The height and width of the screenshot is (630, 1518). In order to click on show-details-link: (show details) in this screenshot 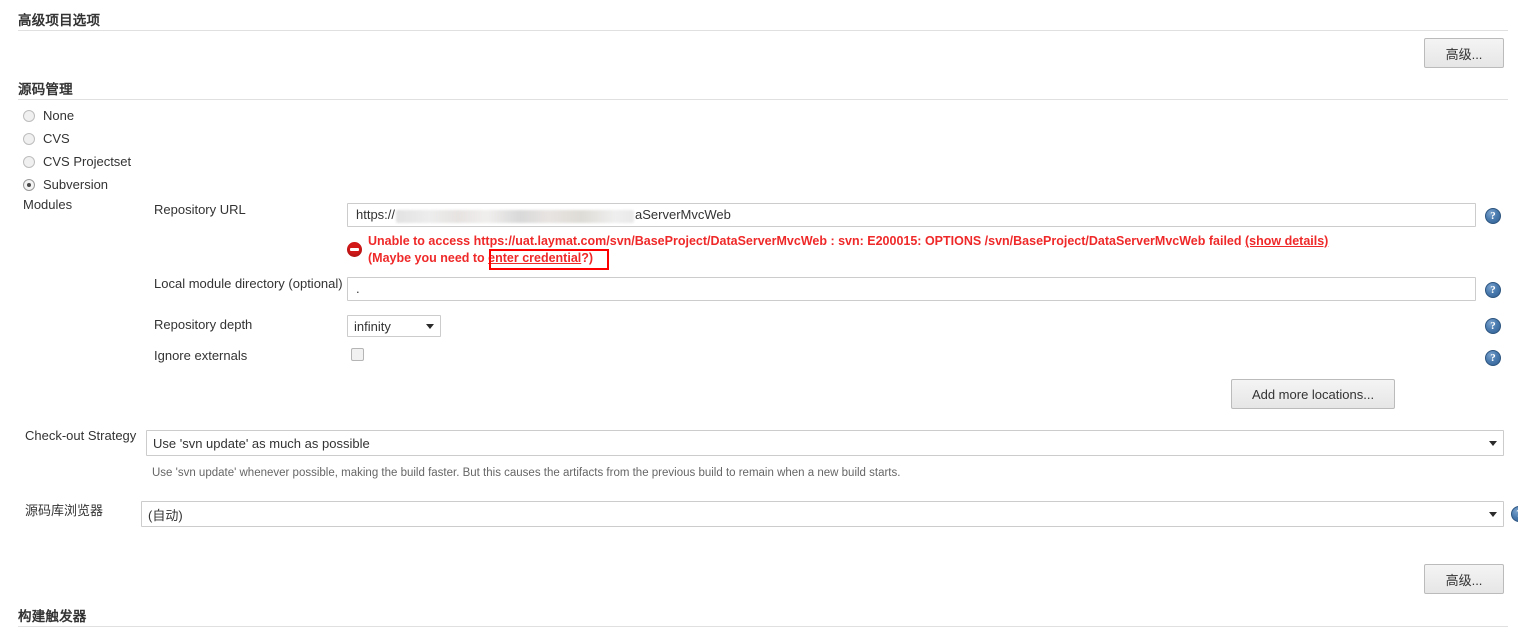, I will do `click(1286, 241)`.